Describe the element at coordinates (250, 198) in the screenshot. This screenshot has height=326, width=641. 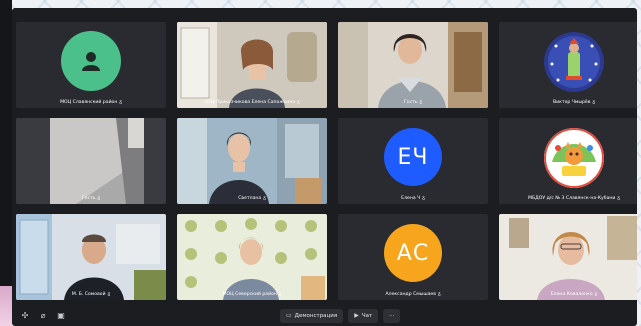
I see `participant-name: Светлана` at that location.